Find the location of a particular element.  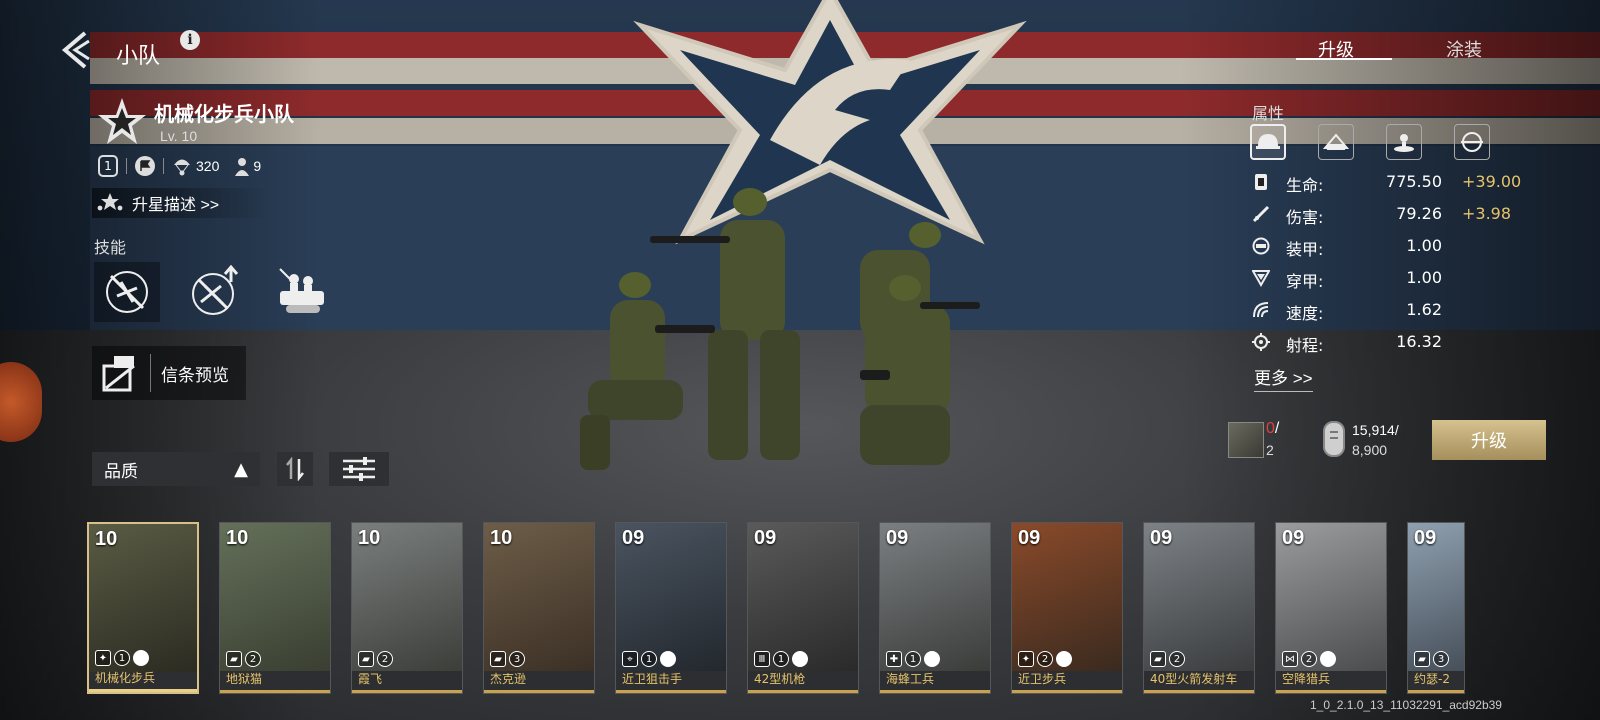

more-stats-link: 更多 >> is located at coordinates (1283, 378).